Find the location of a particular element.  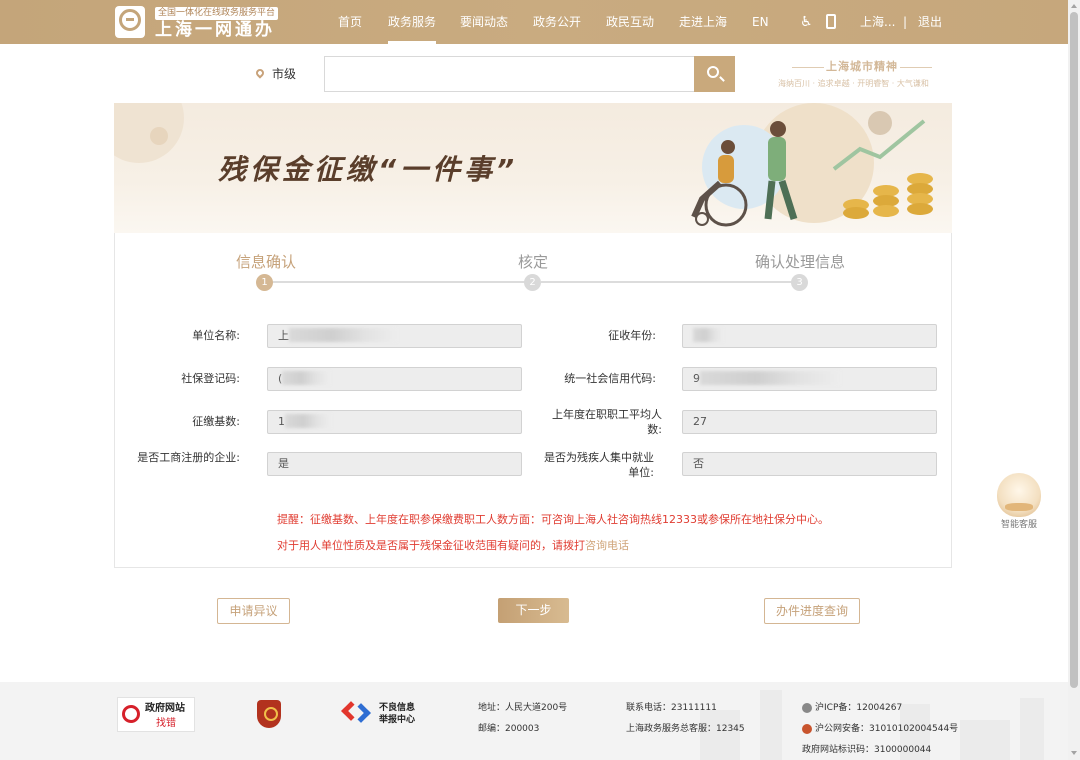

logo-icon is located at coordinates (130, 22).